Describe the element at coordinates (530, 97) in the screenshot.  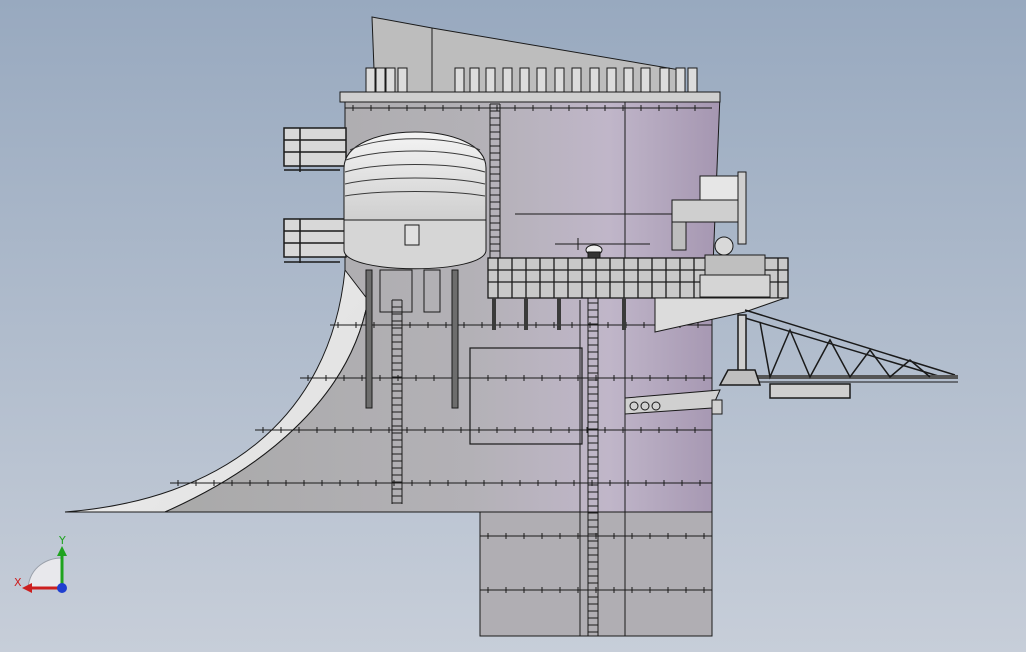
I see `top-rim` at that location.